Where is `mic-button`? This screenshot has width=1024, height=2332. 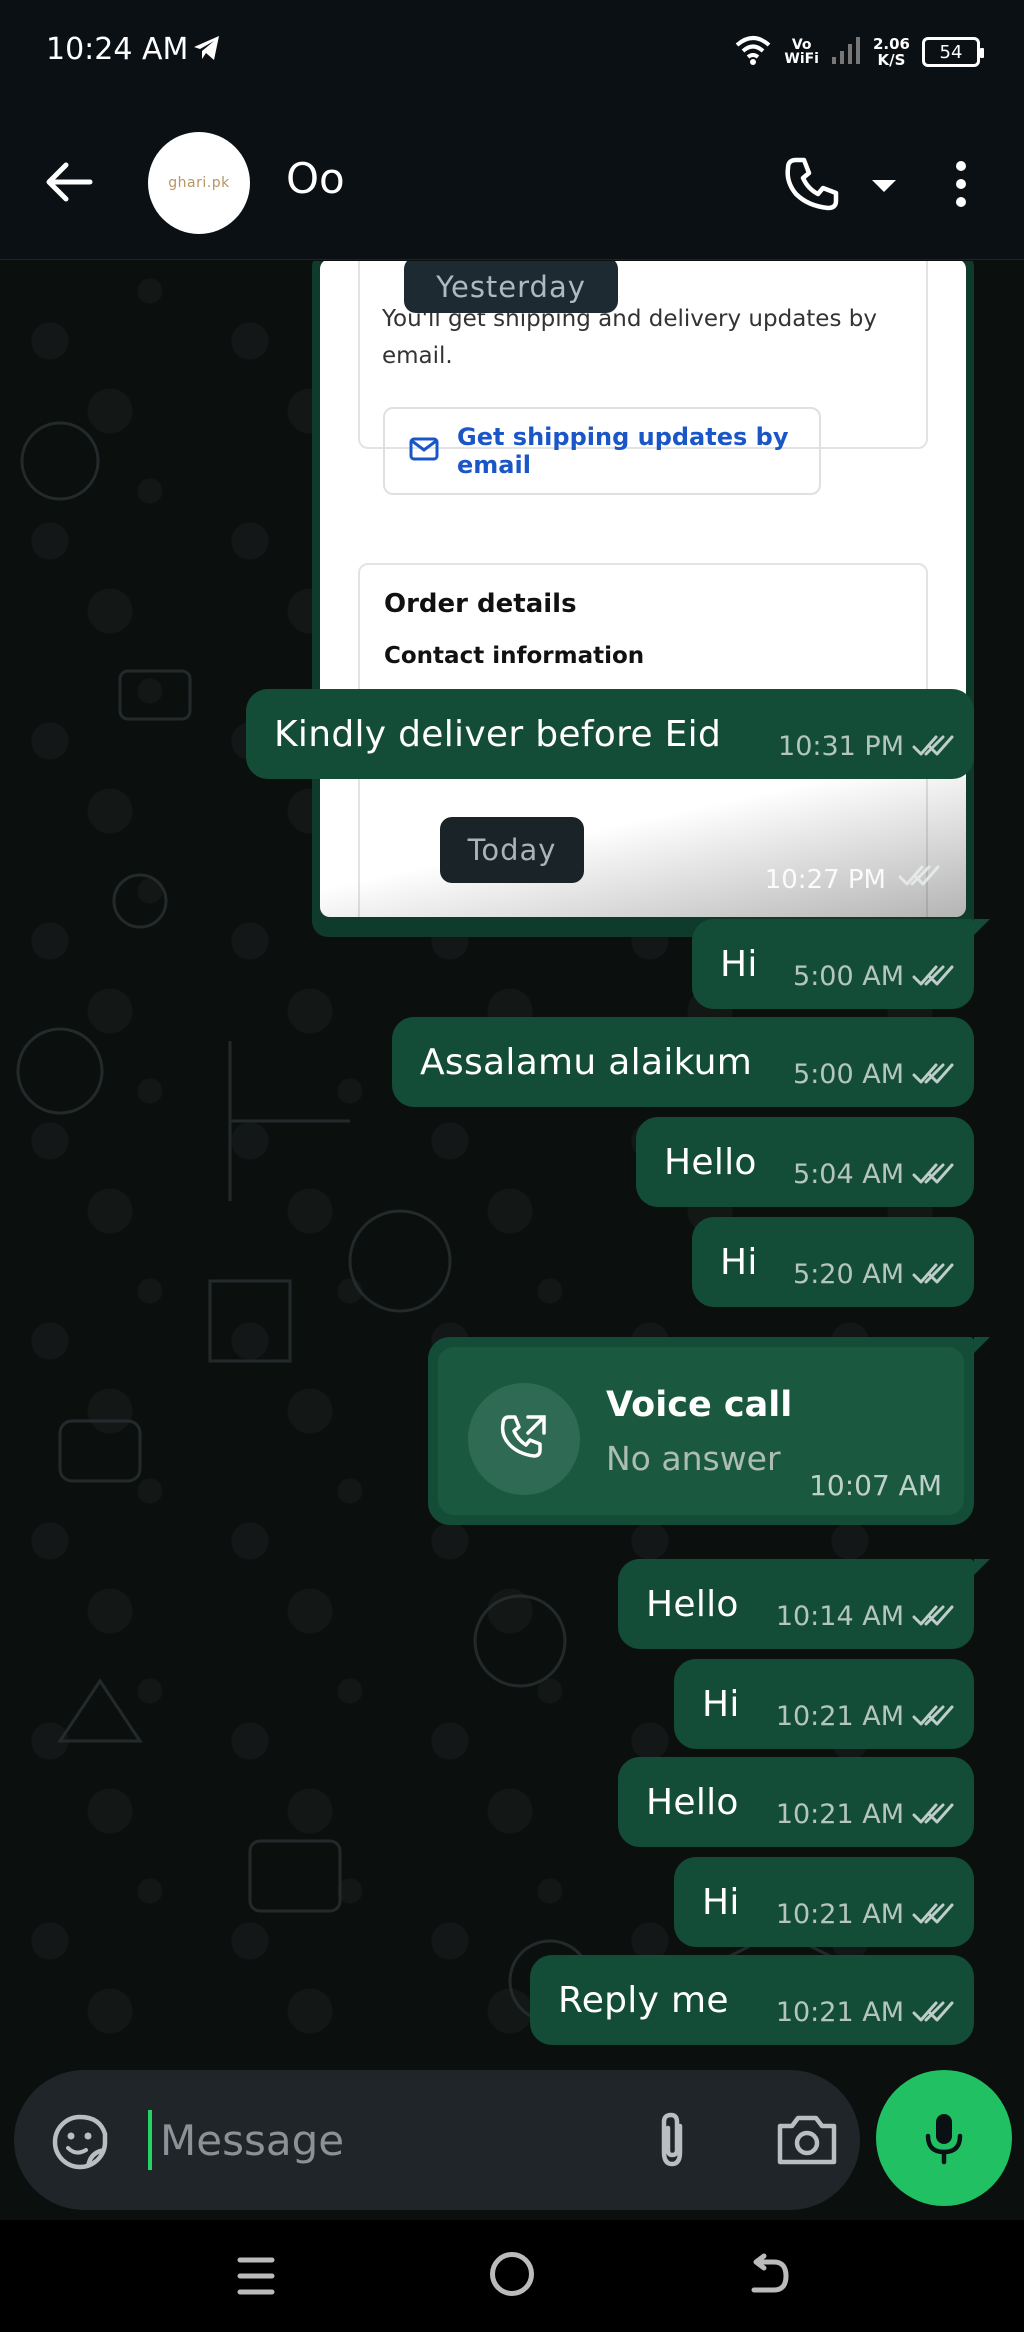 mic-button is located at coordinates (944, 2138).